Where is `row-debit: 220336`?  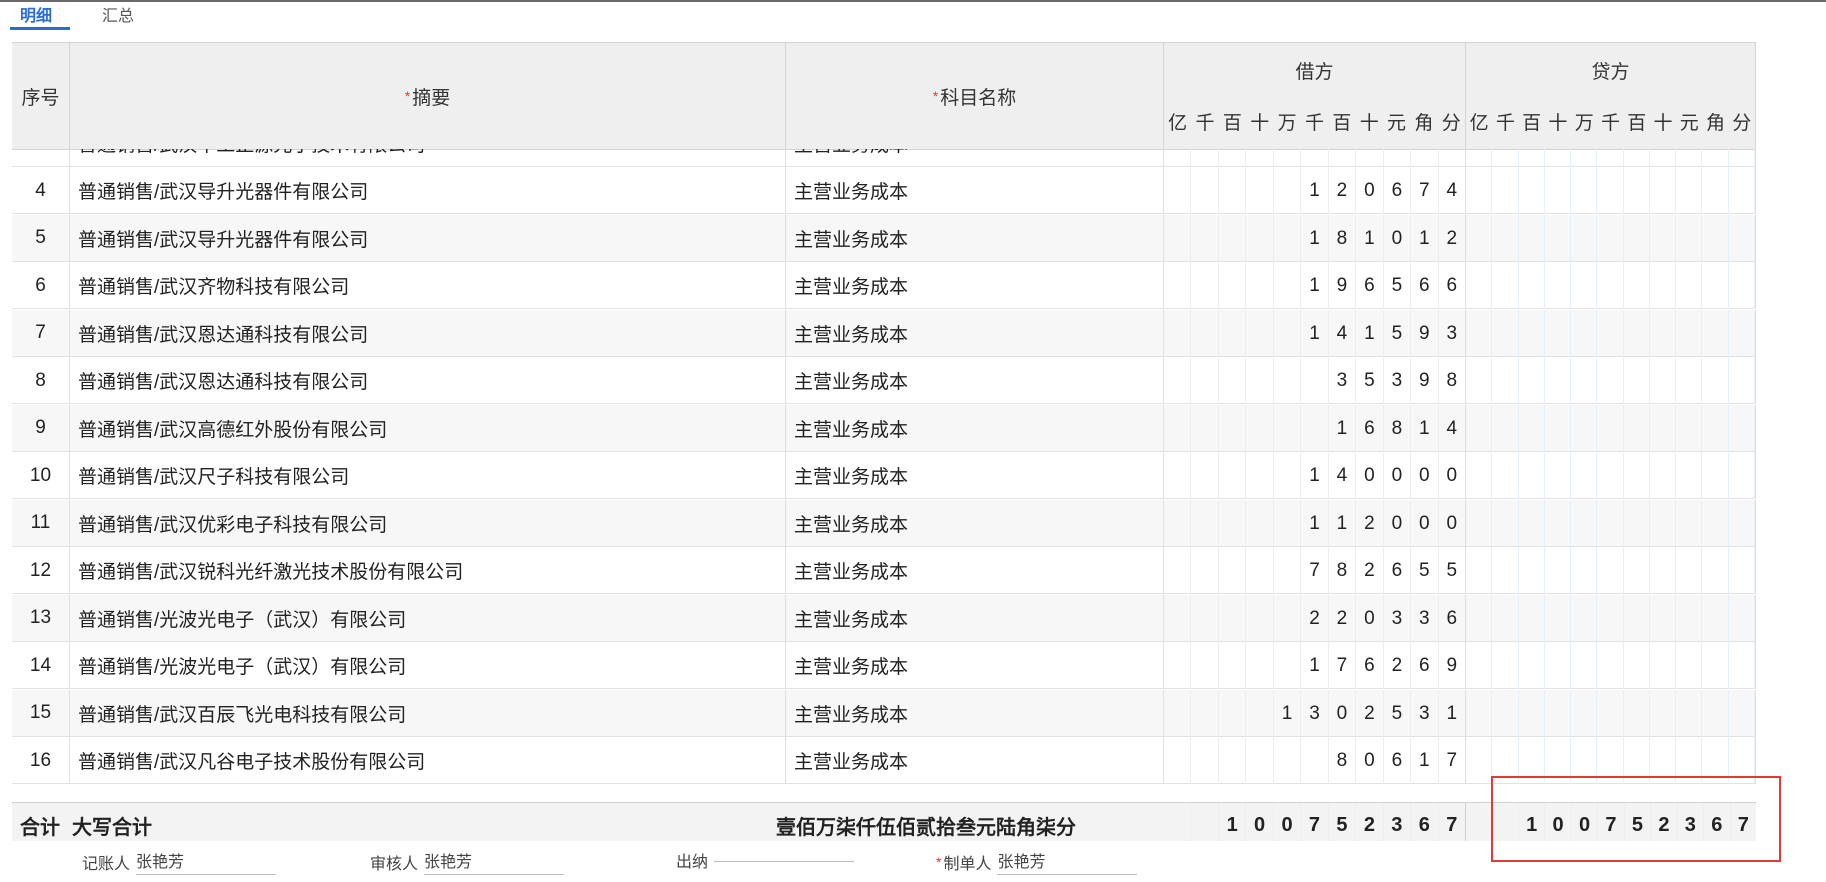 row-debit: 220336 is located at coordinates (1315, 618).